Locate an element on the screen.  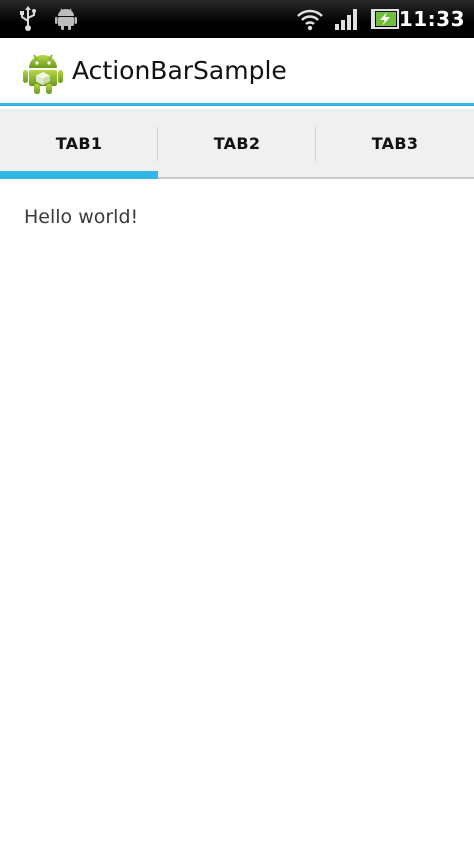
action-bar: ActionBarSample is located at coordinates (237, 72).